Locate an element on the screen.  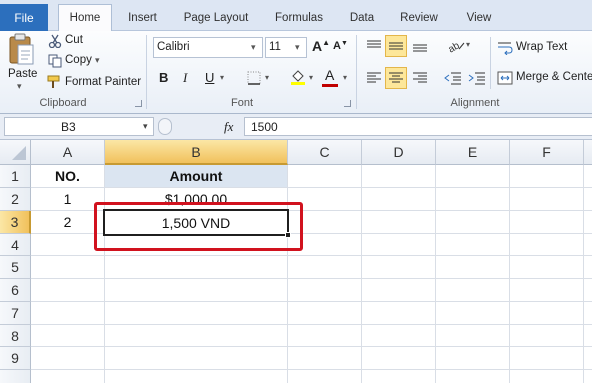
row-header-1: 1 is located at coordinates (15, 176).